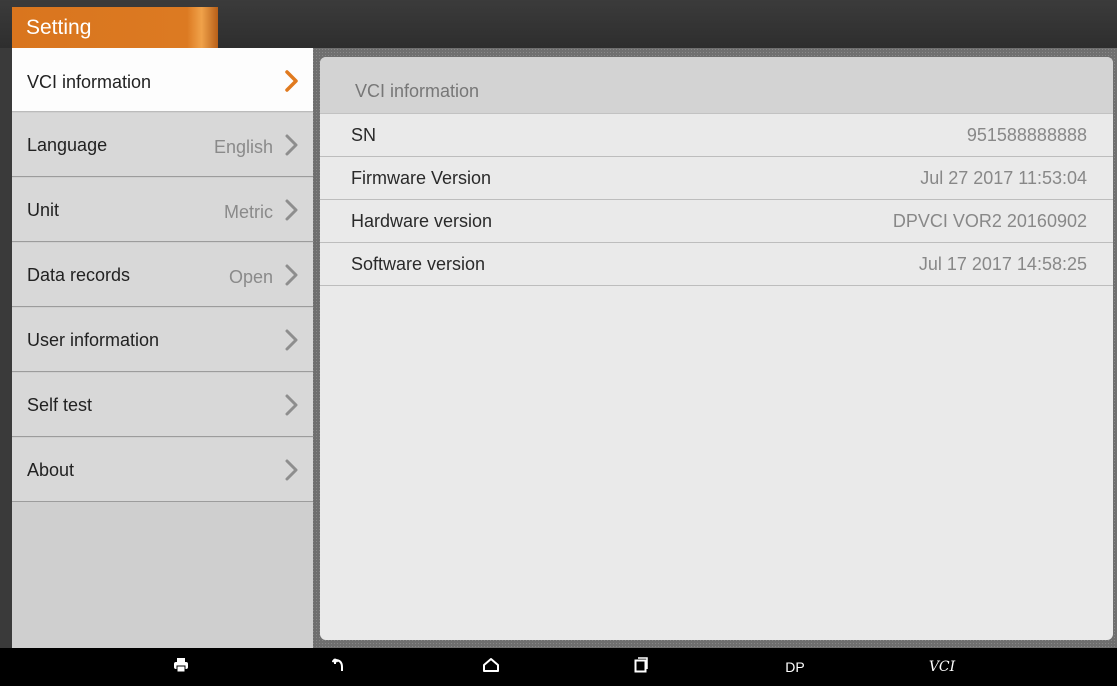 The width and height of the screenshot is (1117, 686). What do you see at coordinates (422, 221) in the screenshot?
I see `info-key: Hardware version` at bounding box center [422, 221].